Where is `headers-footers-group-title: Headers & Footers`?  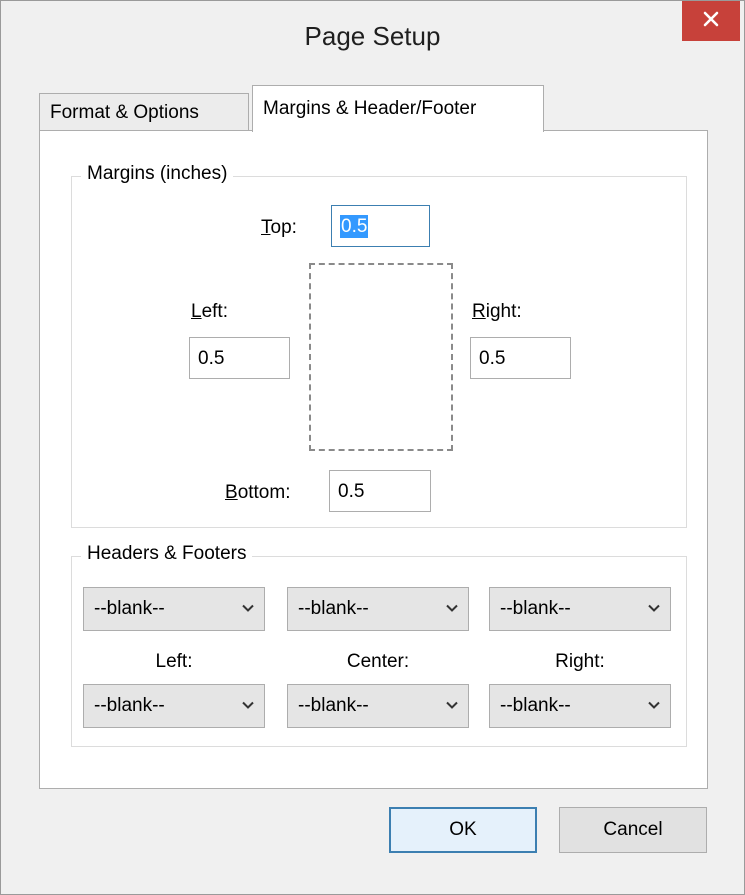 headers-footers-group-title: Headers & Footers is located at coordinates (167, 554).